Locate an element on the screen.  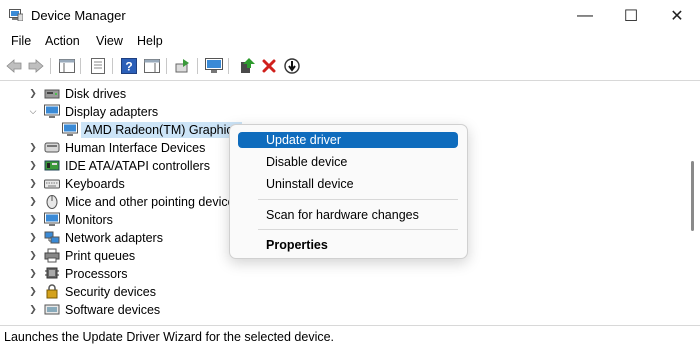
tree-item-processors: ❯ Processors is located at coordinates (343, 274).